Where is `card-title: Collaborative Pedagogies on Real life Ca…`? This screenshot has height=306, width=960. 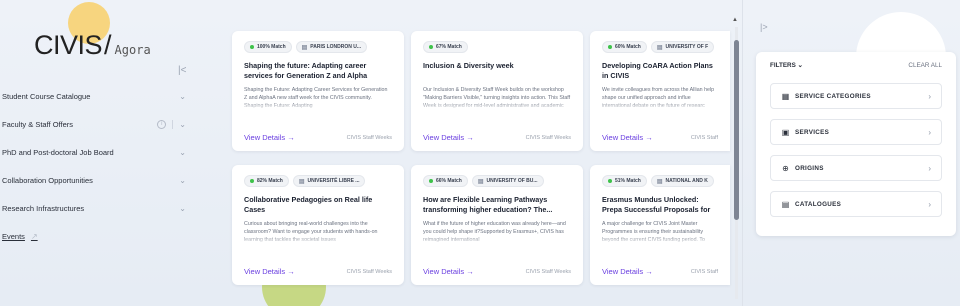
card-title: Collaborative Pedagogies on Real life Ca… is located at coordinates (308, 205).